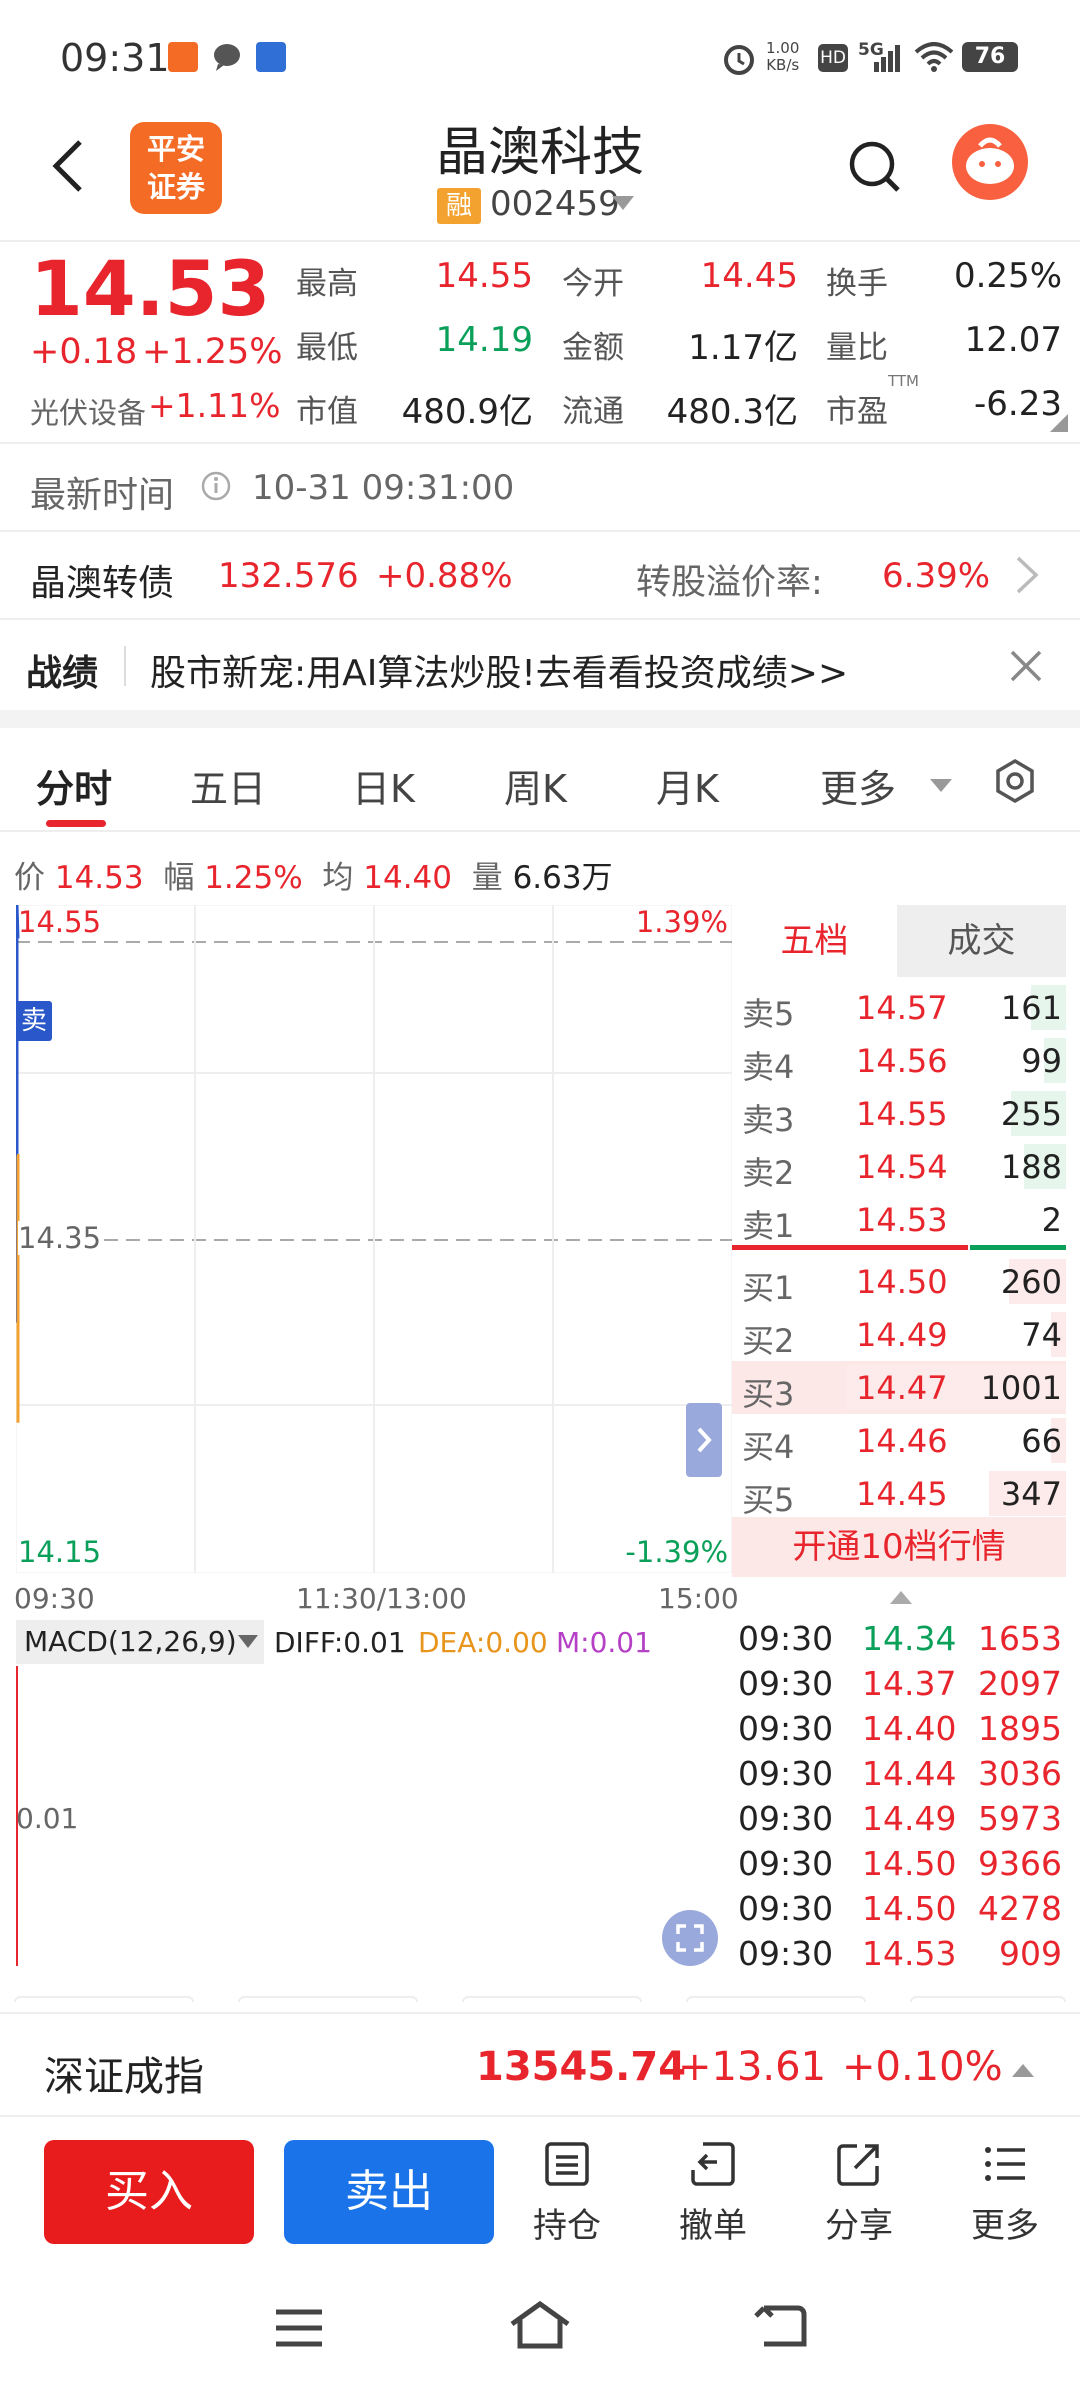 Image resolution: width=1080 pixels, height=2388 pixels. What do you see at coordinates (88, 411) in the screenshot?
I see `sector-name: 光伏设备` at bounding box center [88, 411].